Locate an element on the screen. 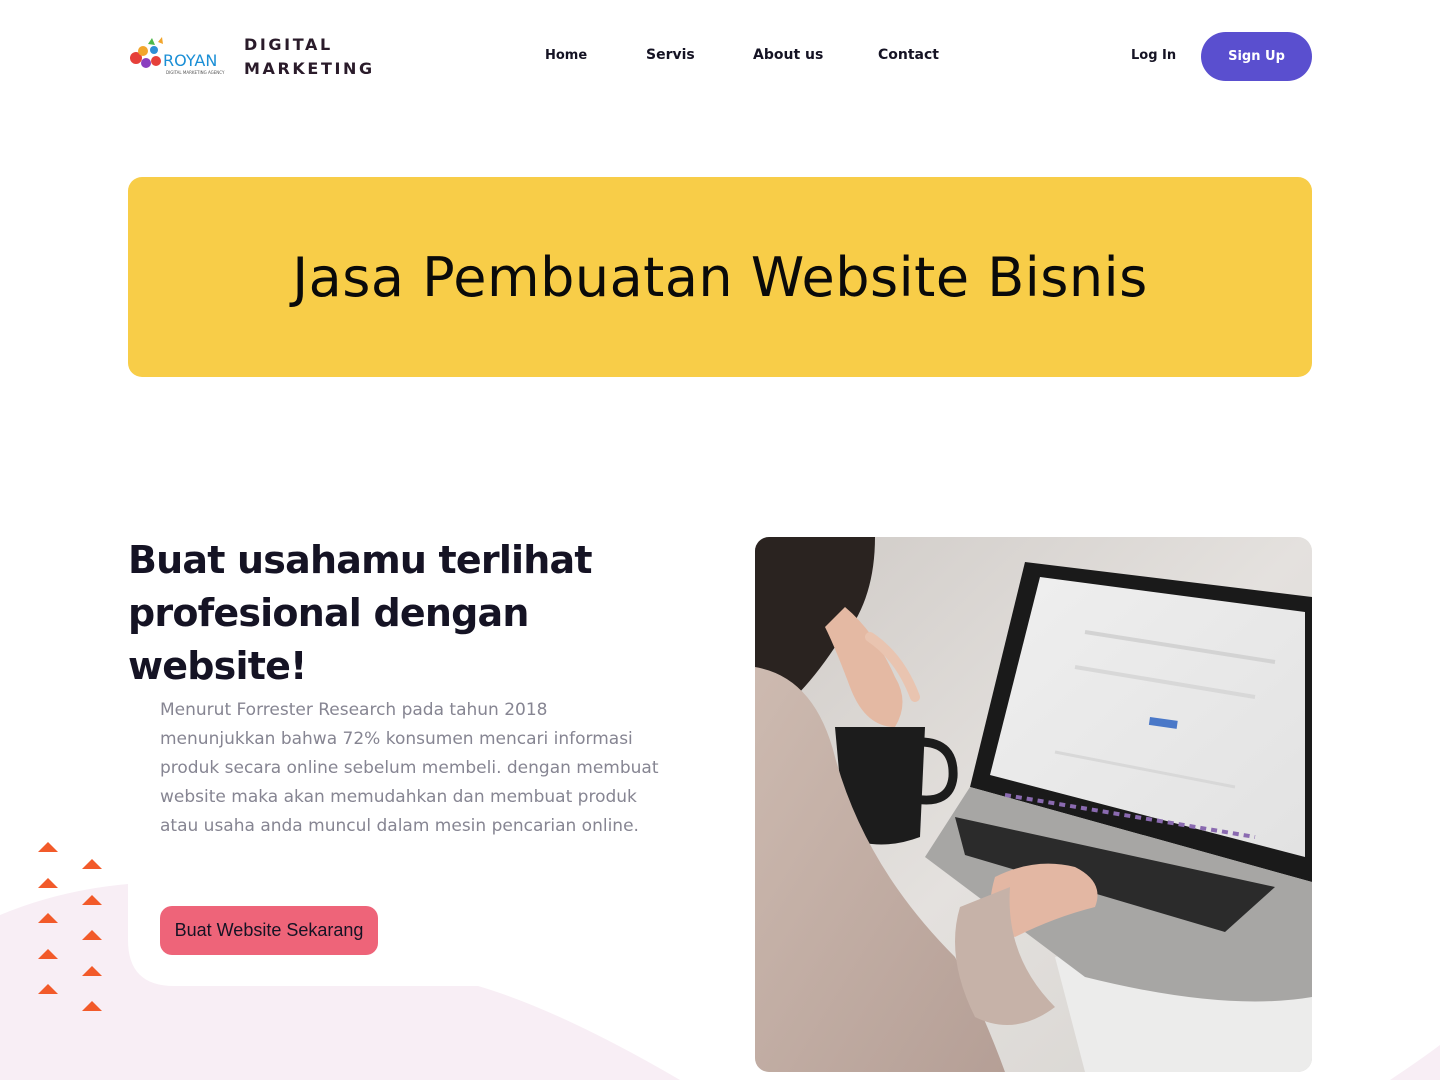  signup-button: Sign Up is located at coordinates (1256, 56).